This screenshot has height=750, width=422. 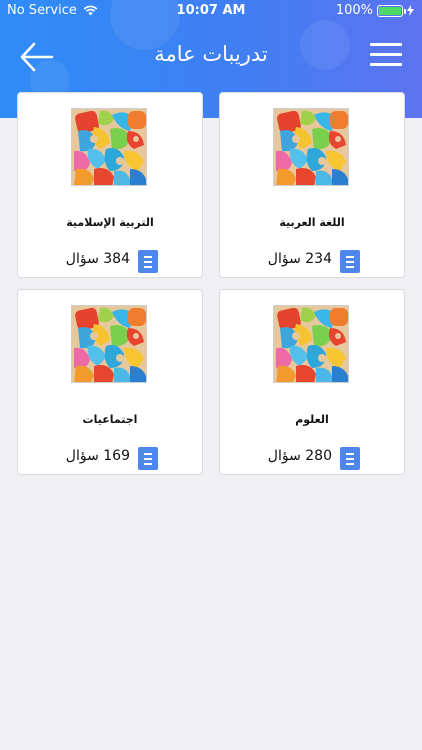 What do you see at coordinates (354, 10) in the screenshot?
I see `battery-percent: 100%` at bounding box center [354, 10].